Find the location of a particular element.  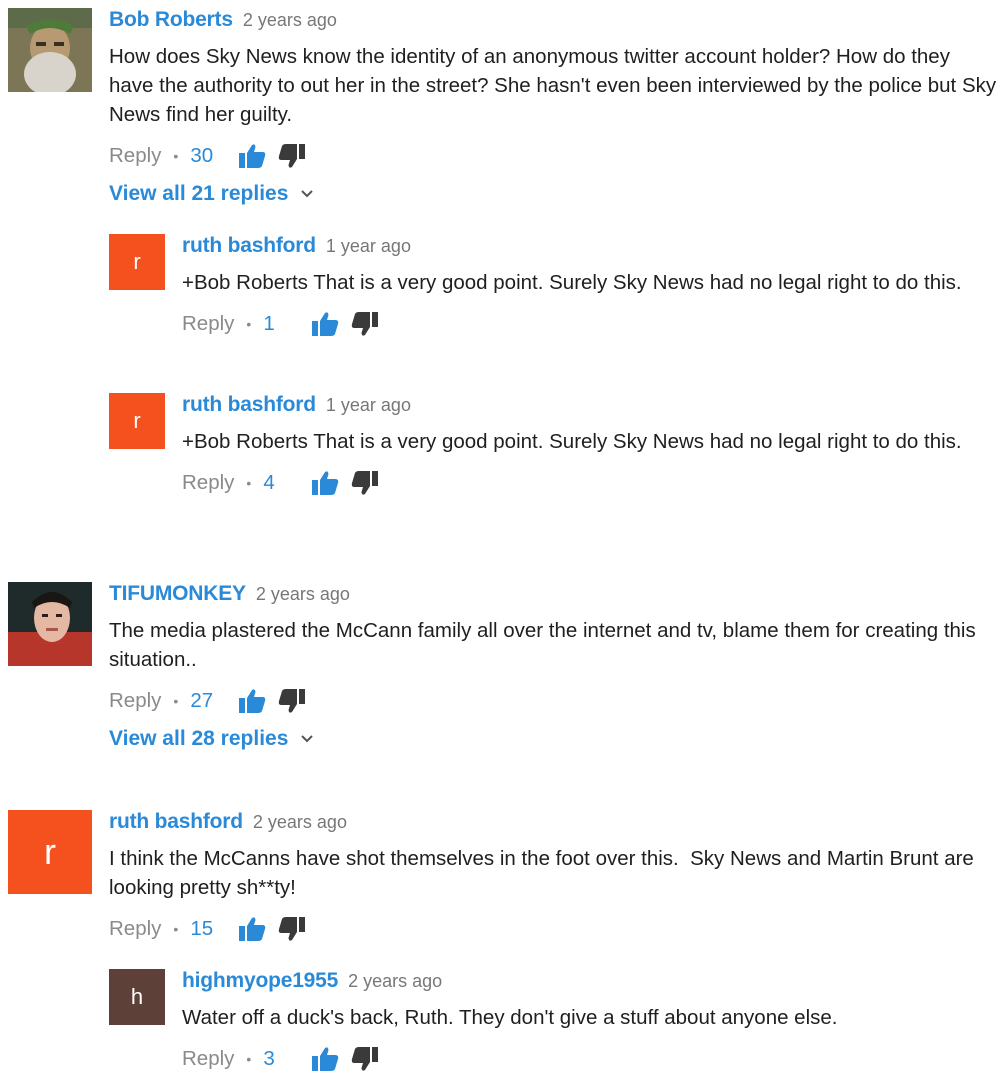

like-count: 3 is located at coordinates (269, 1058).